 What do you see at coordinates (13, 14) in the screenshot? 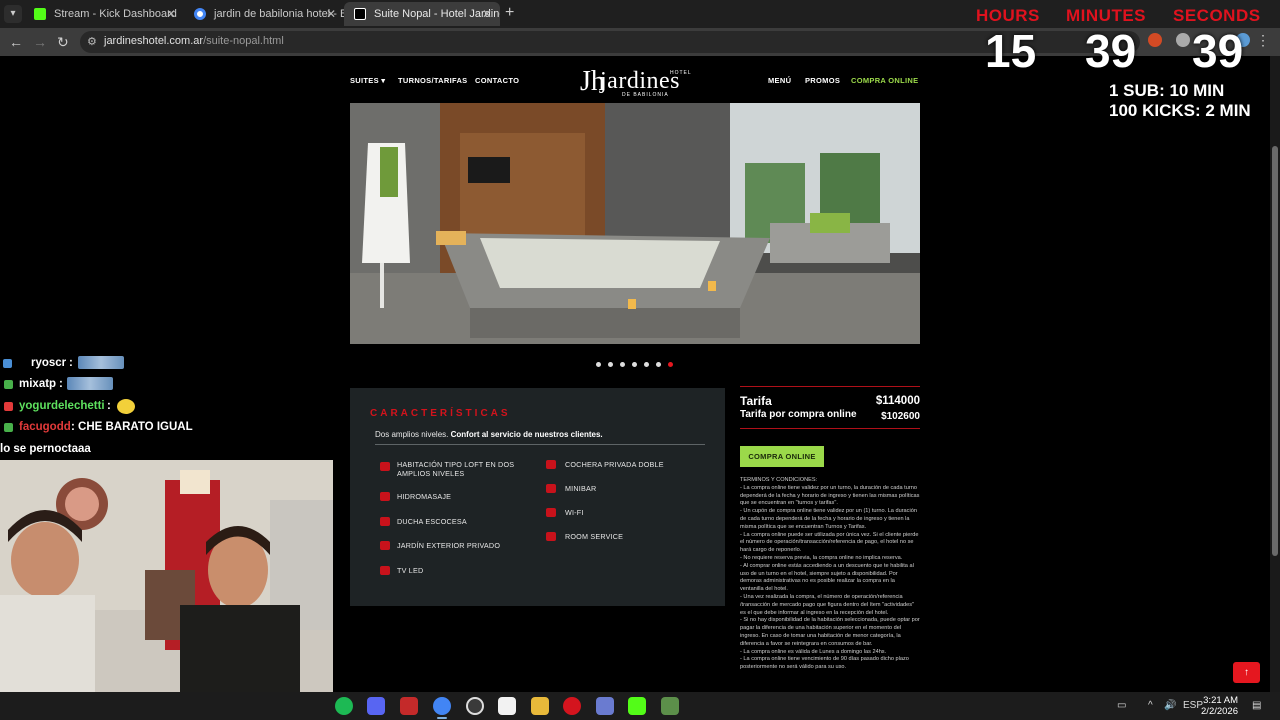
I see `tab-search-button: ▾` at bounding box center [13, 14].